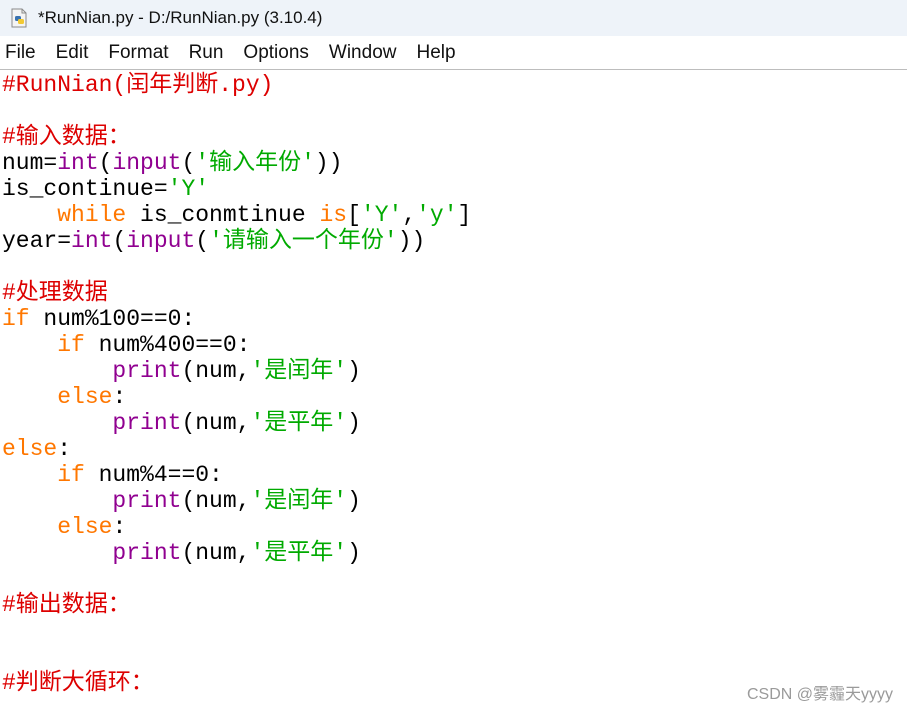 The width and height of the screenshot is (907, 712). What do you see at coordinates (453, 18) in the screenshot?
I see `title-bar: *RunNian.py - D:/RunNian.py (3.10.4)` at bounding box center [453, 18].